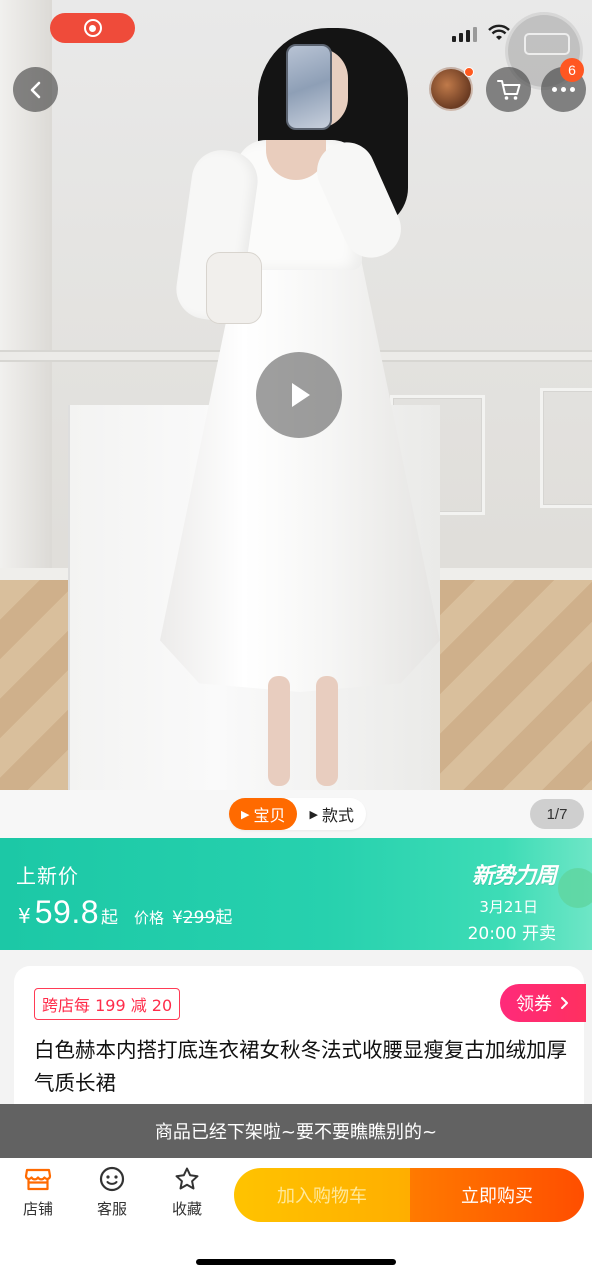 The image size is (592, 1280). Describe the element at coordinates (566, 448) in the screenshot. I see `wall-molding` at that location.